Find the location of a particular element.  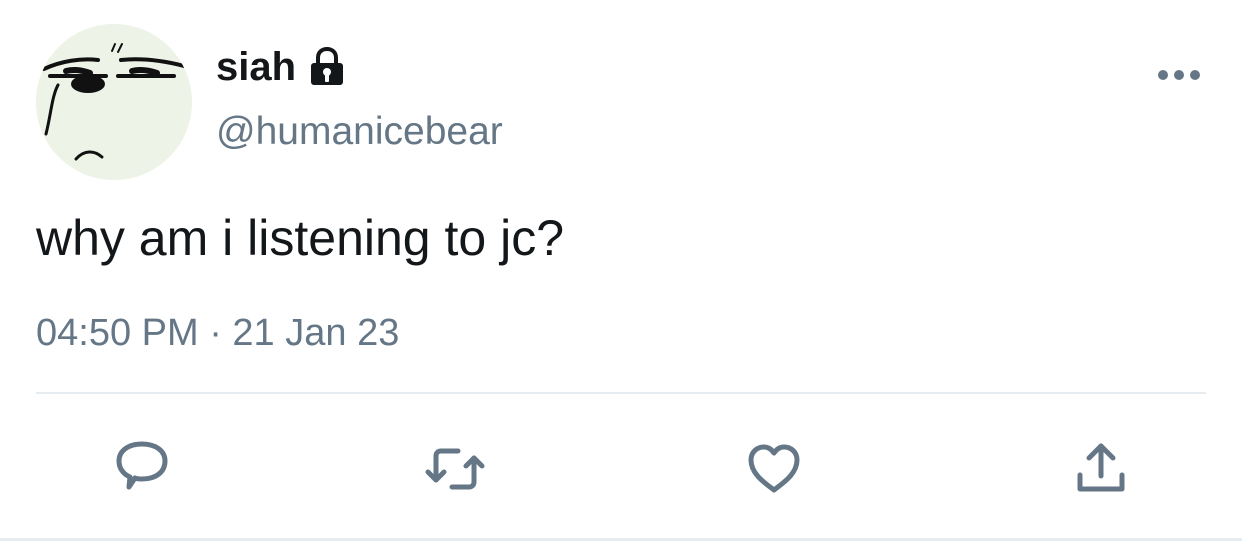

like-button: like is located at coordinates (774, 469).